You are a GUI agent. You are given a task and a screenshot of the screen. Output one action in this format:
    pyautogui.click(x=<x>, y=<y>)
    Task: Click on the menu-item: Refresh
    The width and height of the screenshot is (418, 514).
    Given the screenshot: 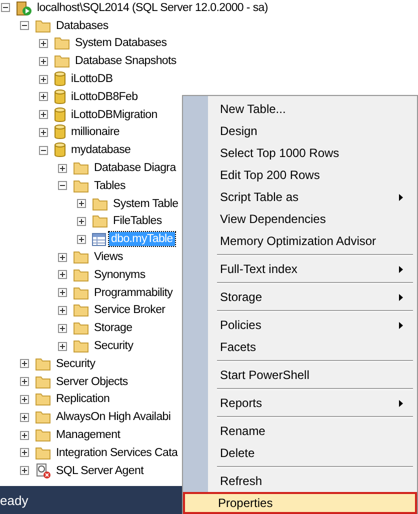 What is the action you would take?
    pyautogui.click(x=300, y=481)
    